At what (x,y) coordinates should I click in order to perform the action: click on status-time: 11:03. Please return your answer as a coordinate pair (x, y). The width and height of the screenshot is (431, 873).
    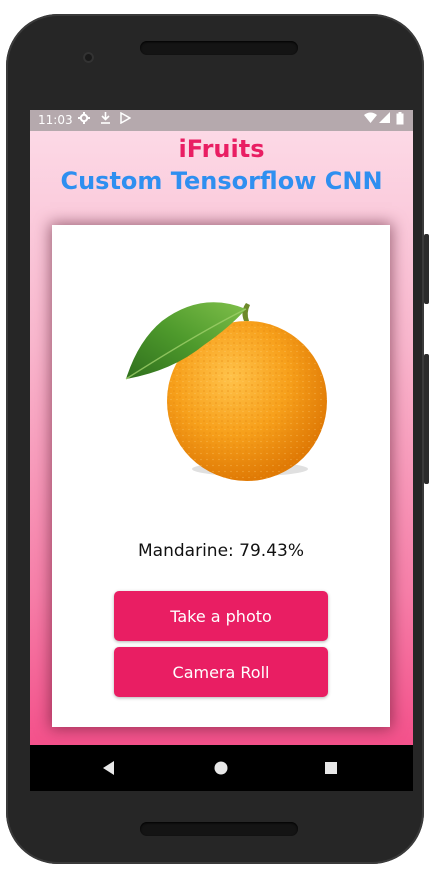
    Looking at the image, I should click on (55, 120).